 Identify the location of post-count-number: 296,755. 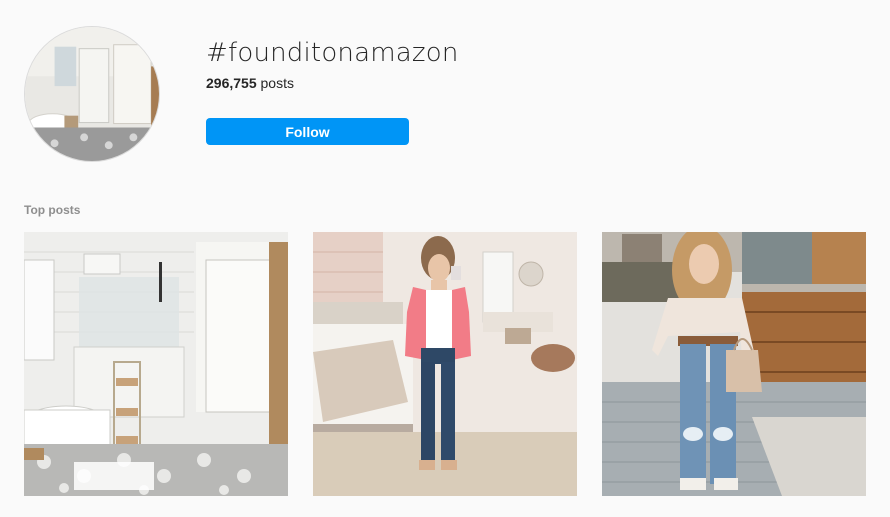
(231, 83).